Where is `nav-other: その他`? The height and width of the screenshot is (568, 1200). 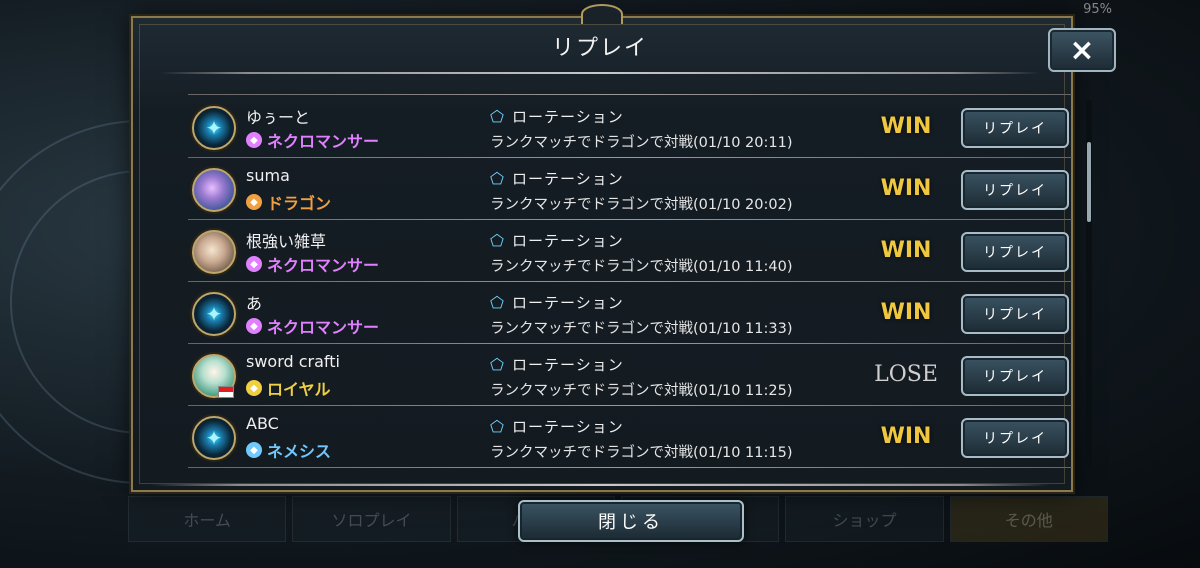 nav-other: その他 is located at coordinates (1028, 519).